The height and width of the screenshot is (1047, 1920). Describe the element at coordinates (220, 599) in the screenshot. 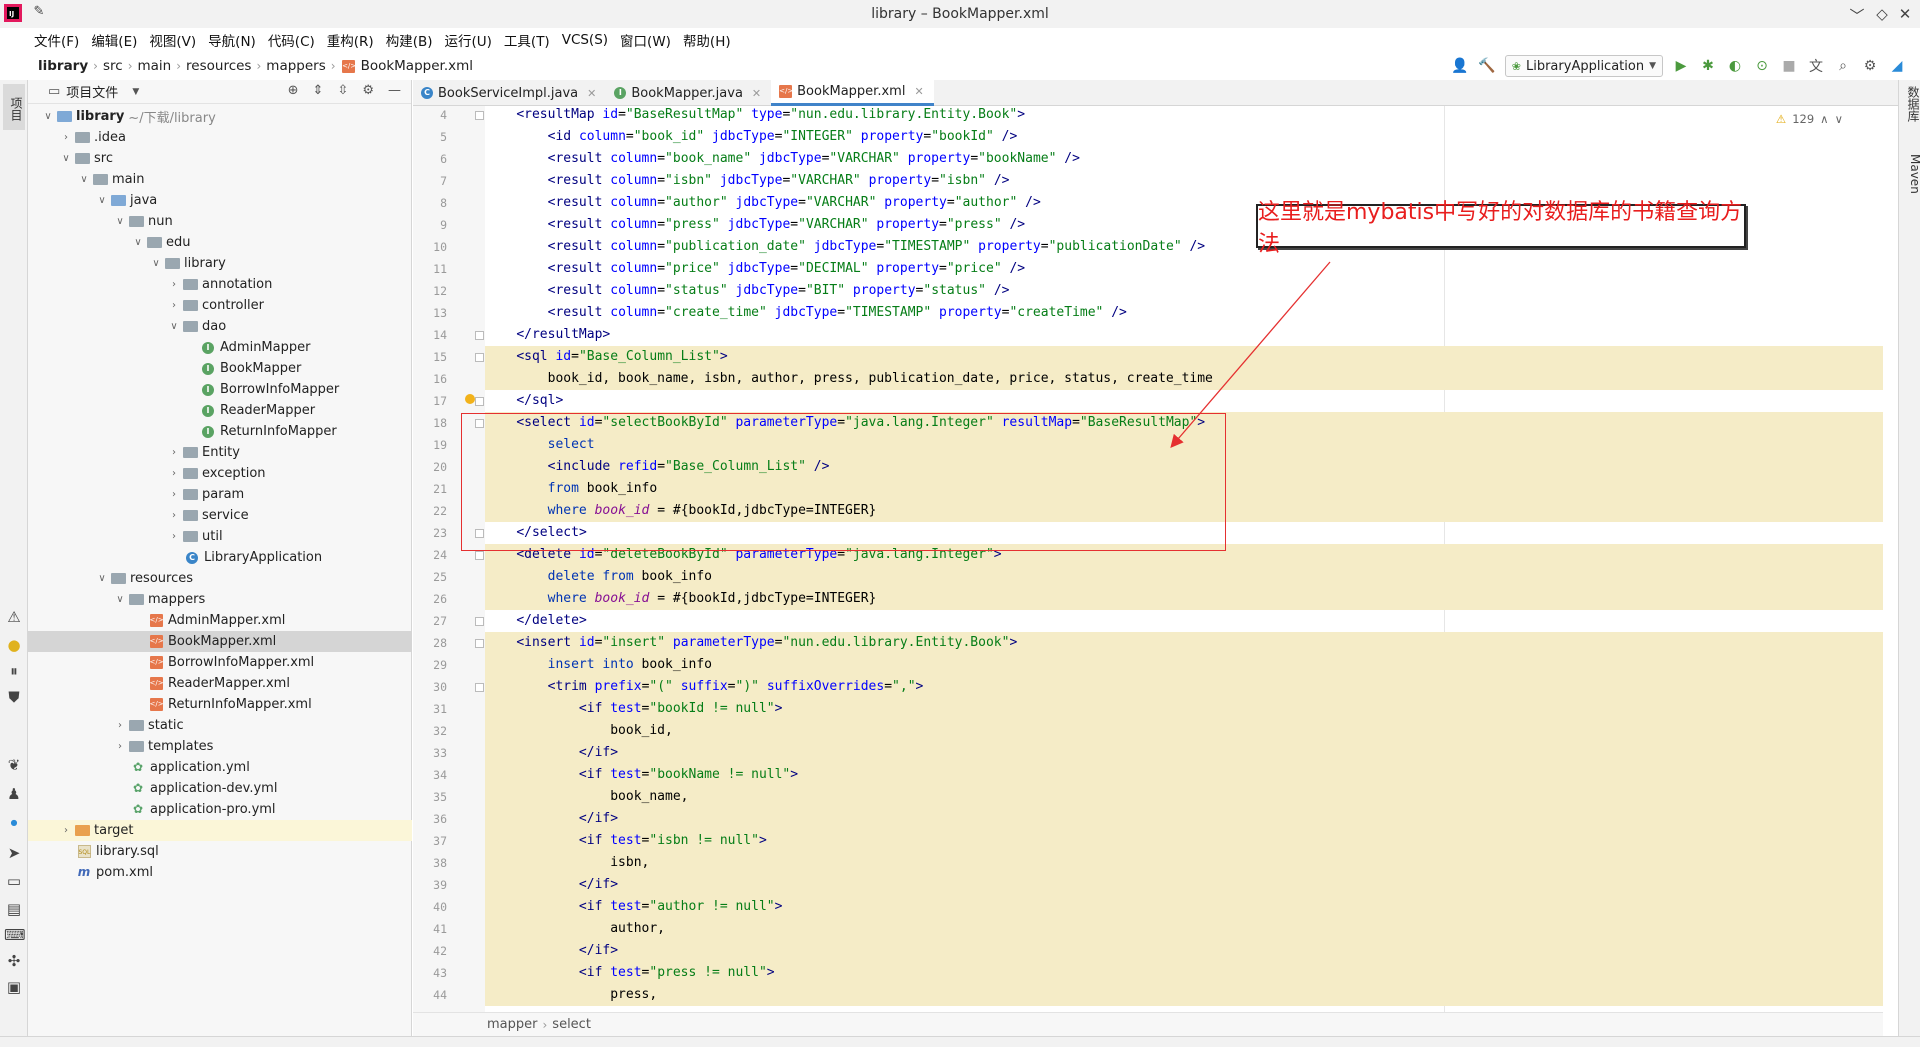

I see `tree-item-mappers: ∨ mappers` at that location.